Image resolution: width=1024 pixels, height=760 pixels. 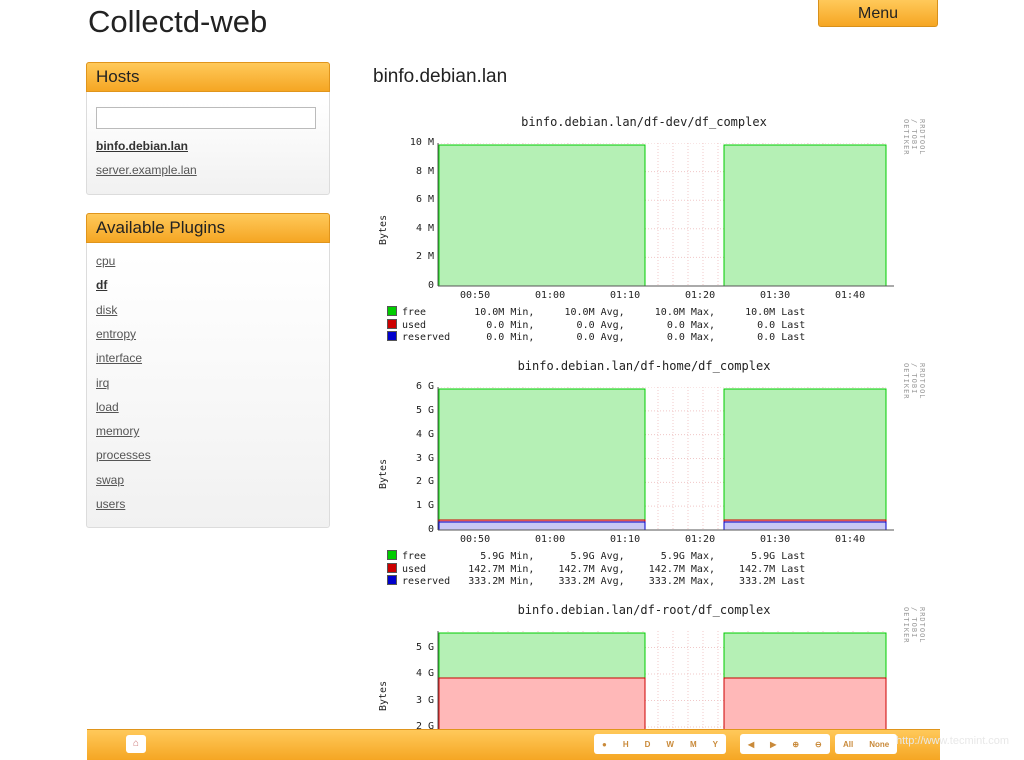 What do you see at coordinates (383, 473) in the screenshot?
I see `y-axis-label: Bytes` at bounding box center [383, 473].